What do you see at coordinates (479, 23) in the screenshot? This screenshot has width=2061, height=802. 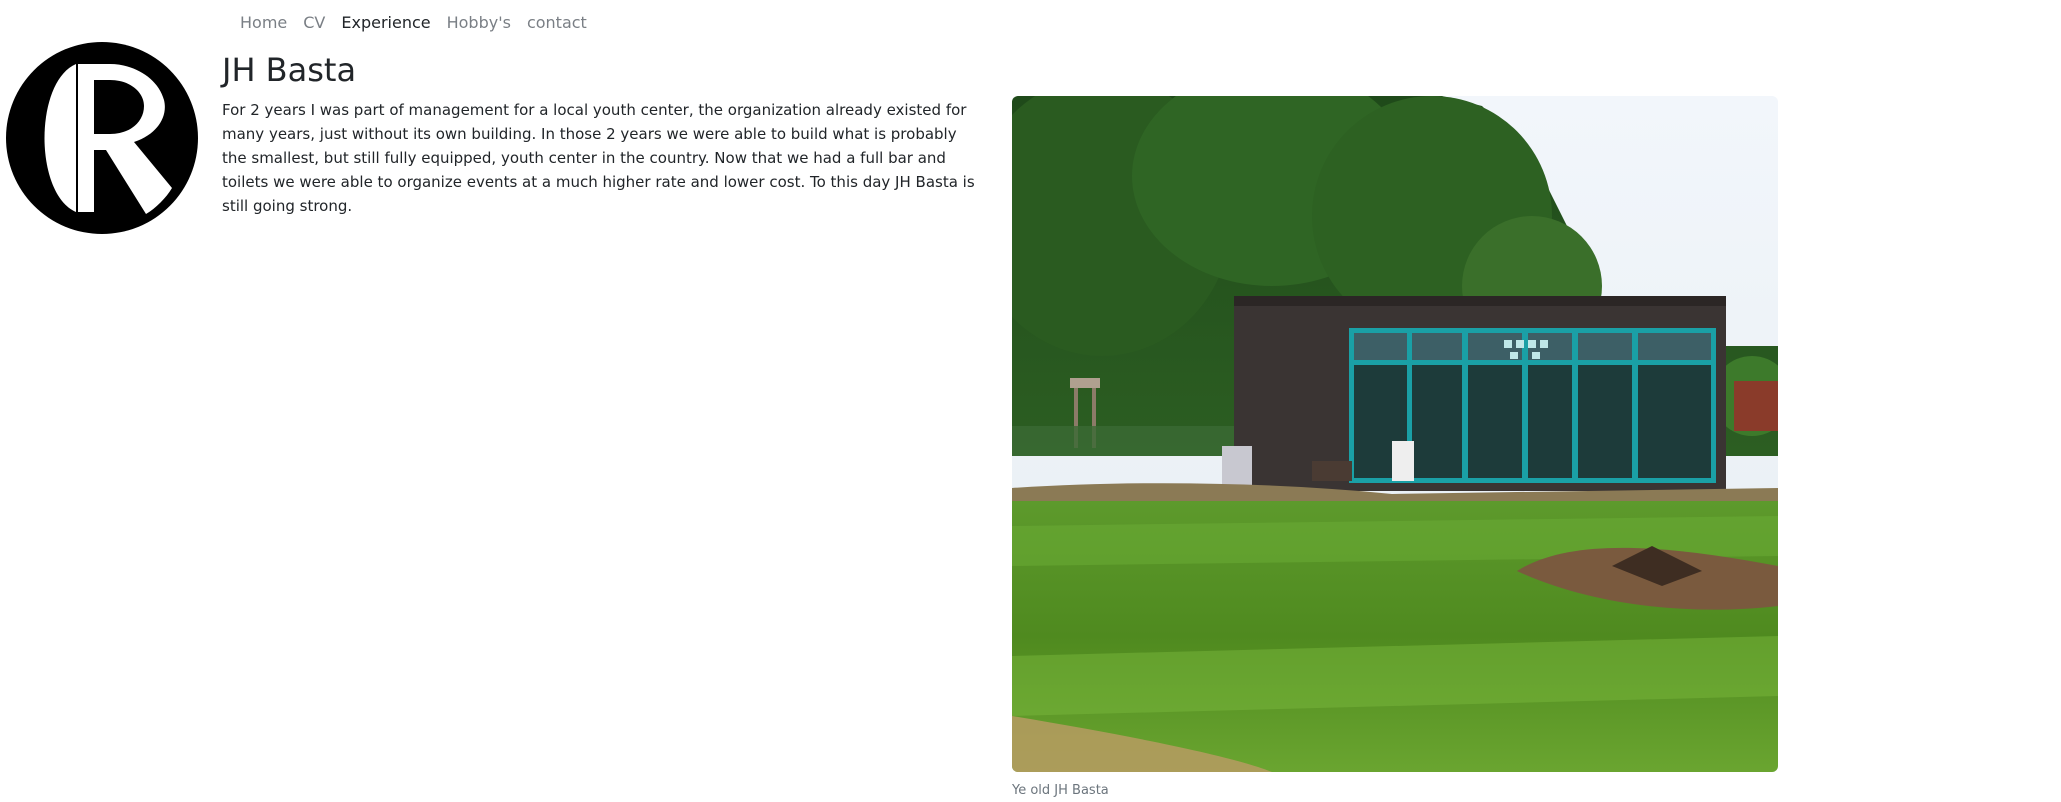 I see `nav-link-hobbys: Hobby's` at bounding box center [479, 23].